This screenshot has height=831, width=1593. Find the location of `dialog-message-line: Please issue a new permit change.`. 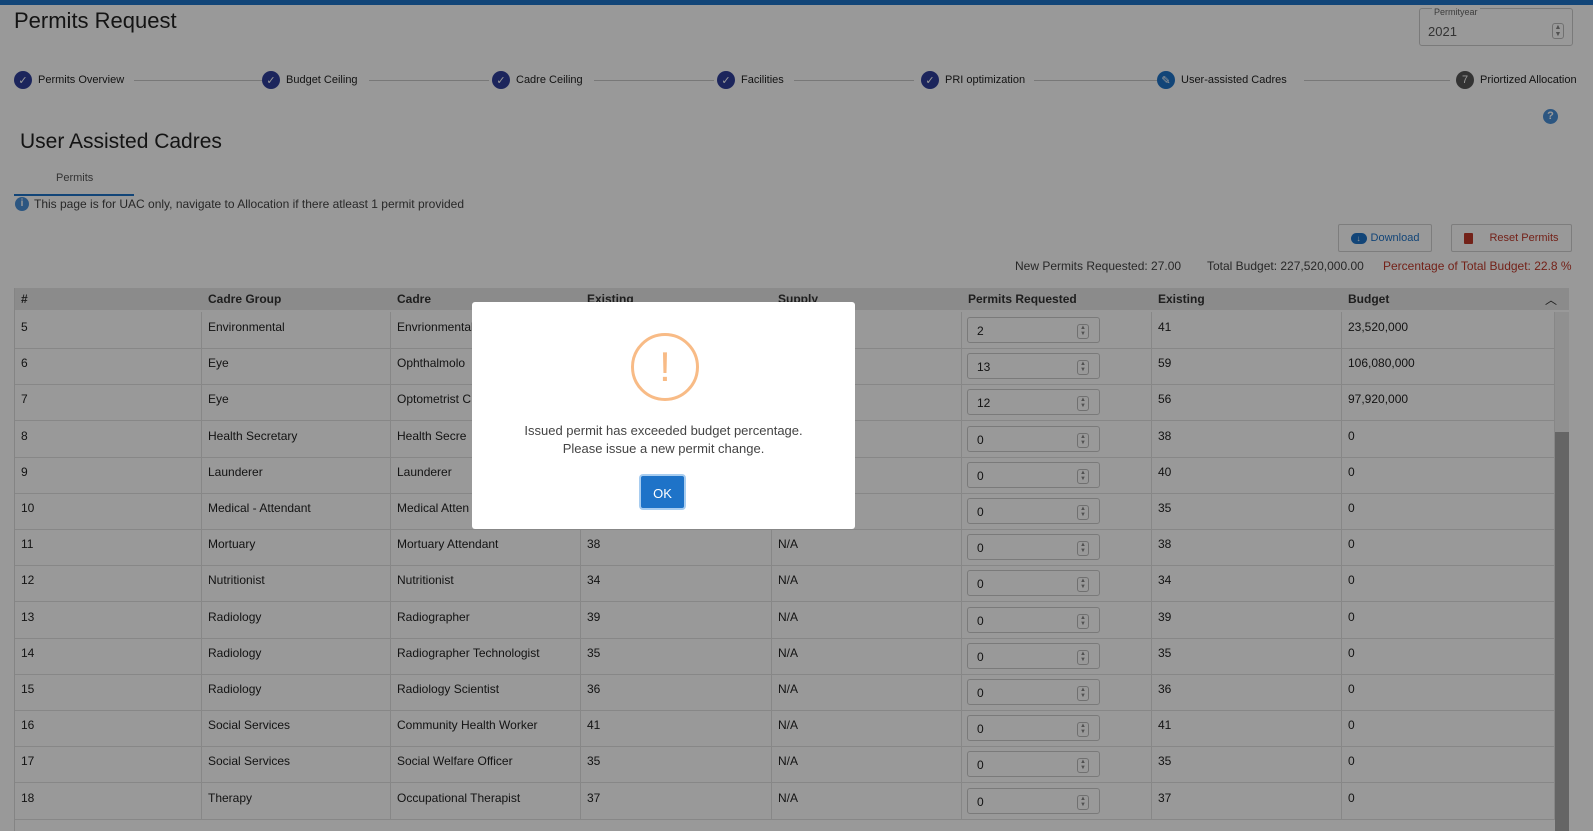

dialog-message-line: Please issue a new permit change. is located at coordinates (663, 448).